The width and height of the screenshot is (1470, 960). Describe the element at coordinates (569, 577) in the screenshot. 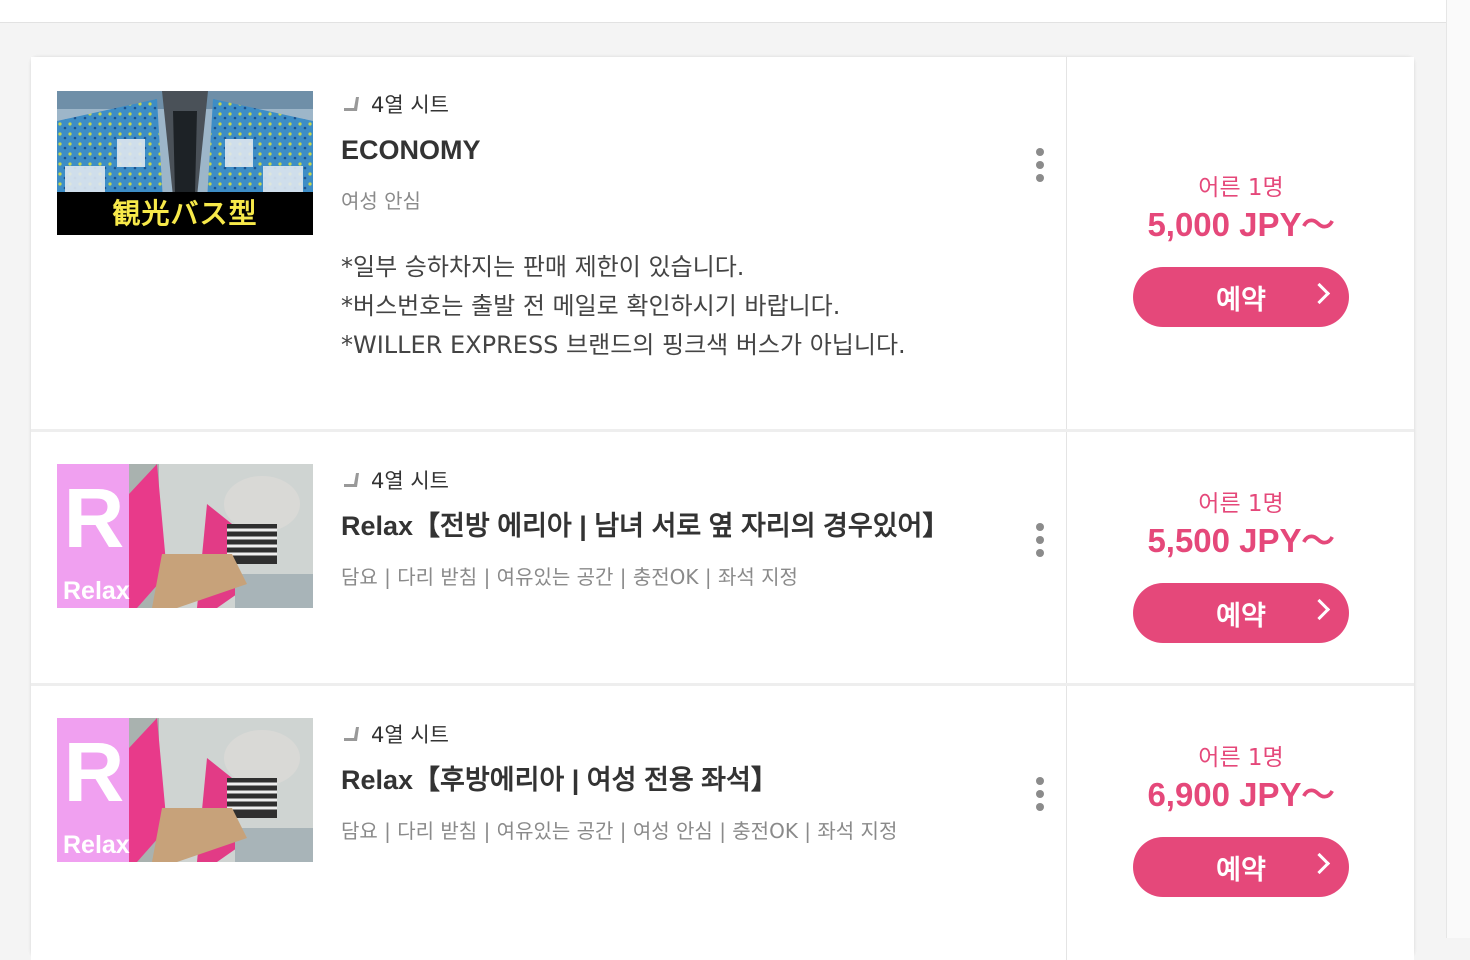

I see `plan-tags: 담요 | 다리 받침 | 여유있는 공간 | 충전OK | 좌석 지정` at that location.